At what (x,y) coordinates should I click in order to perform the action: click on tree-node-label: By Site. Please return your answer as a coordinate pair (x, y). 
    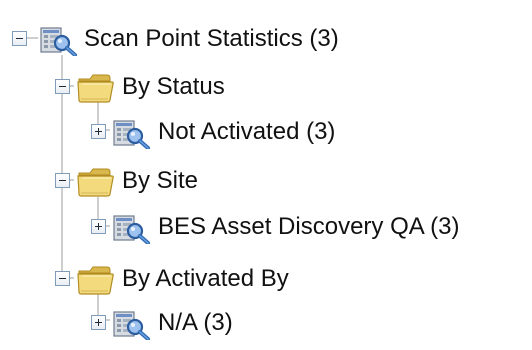
    Looking at the image, I should click on (160, 181).